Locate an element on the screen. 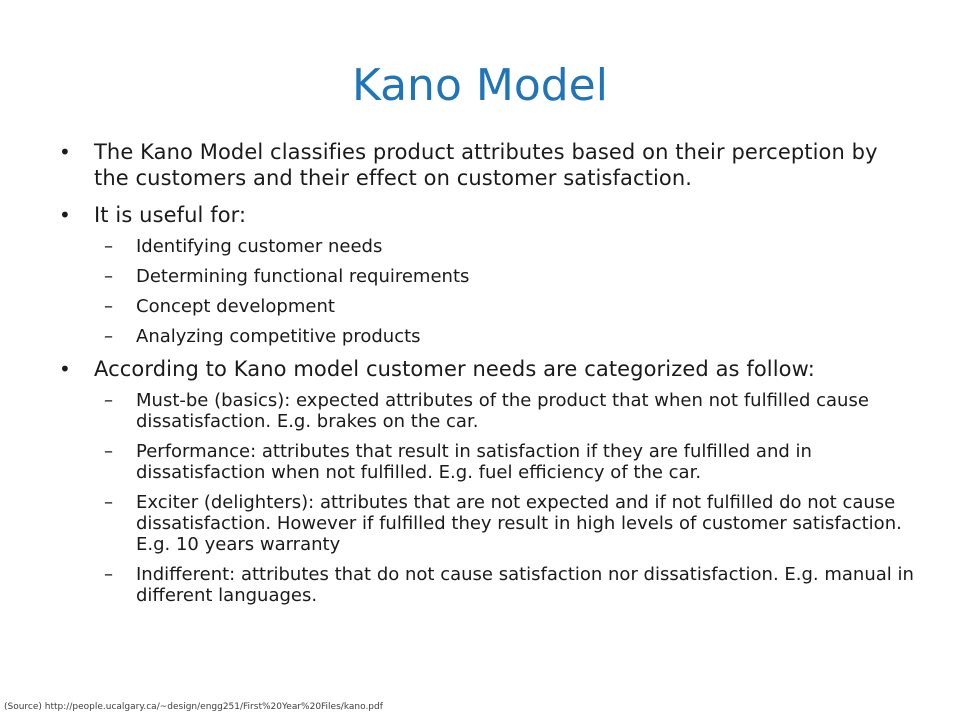  sub-bullet-competitive-products: – Analyzing competitive products is located at coordinates (486, 336).